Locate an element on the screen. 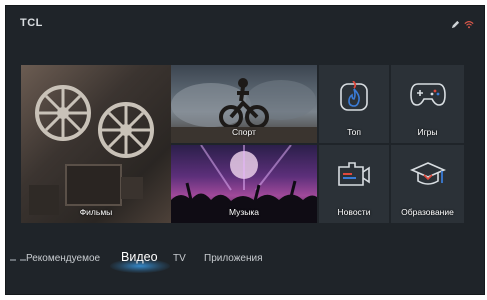 The width and height of the screenshot is (487, 300). tile-education: Образование is located at coordinates (427, 184).